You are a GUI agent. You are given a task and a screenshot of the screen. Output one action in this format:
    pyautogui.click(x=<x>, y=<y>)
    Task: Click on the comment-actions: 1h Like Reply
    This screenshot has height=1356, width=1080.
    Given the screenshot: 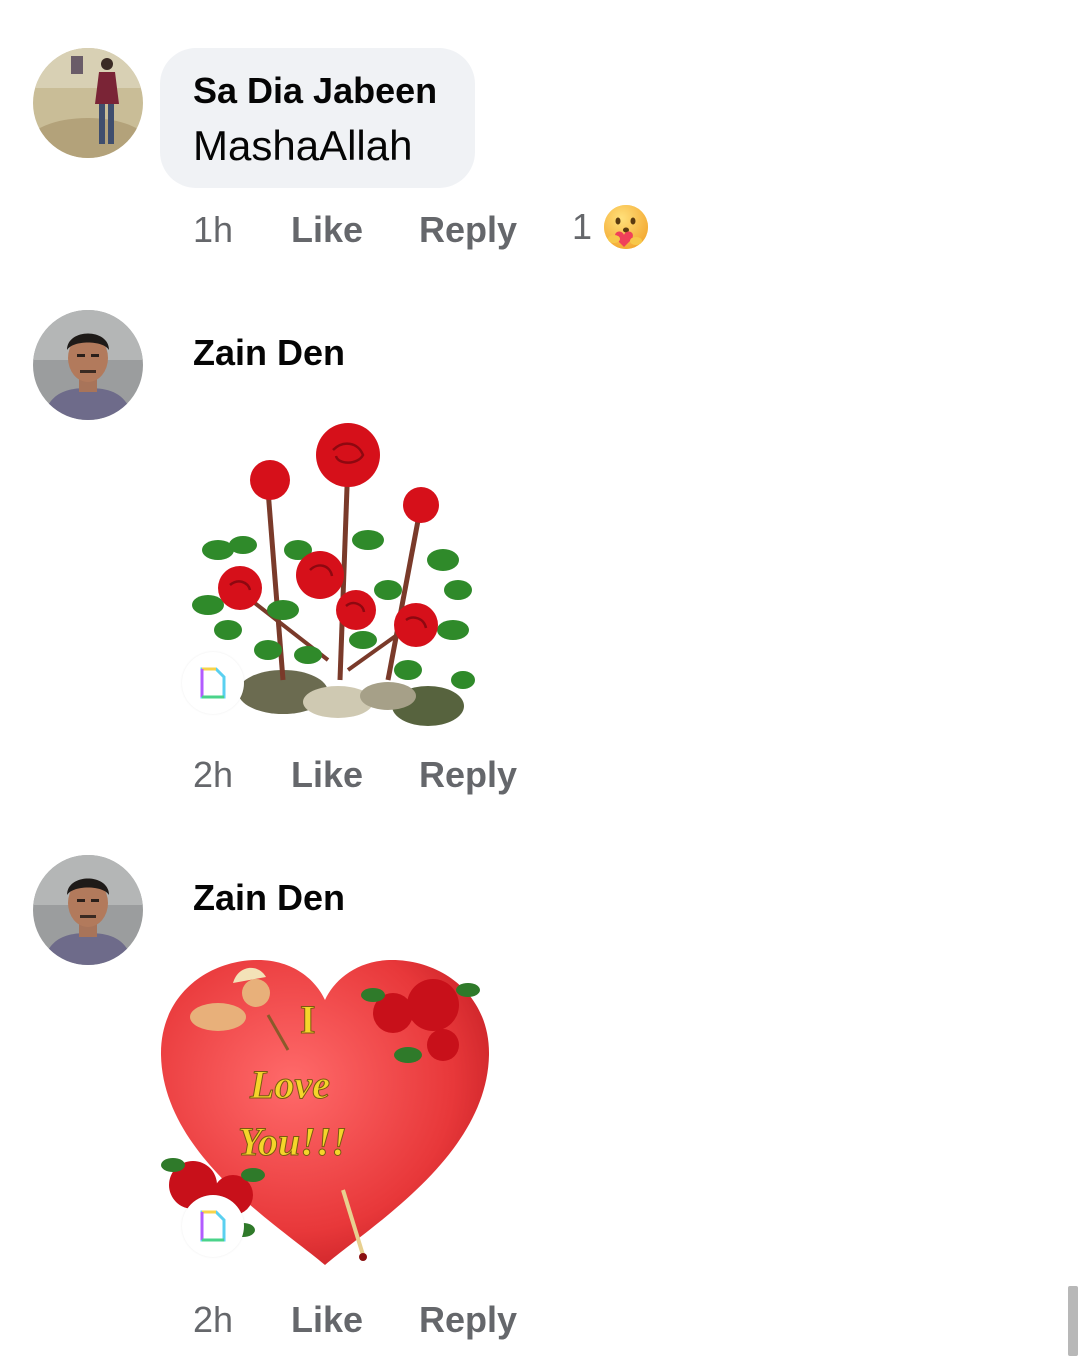 What is the action you would take?
    pyautogui.click(x=355, y=230)
    